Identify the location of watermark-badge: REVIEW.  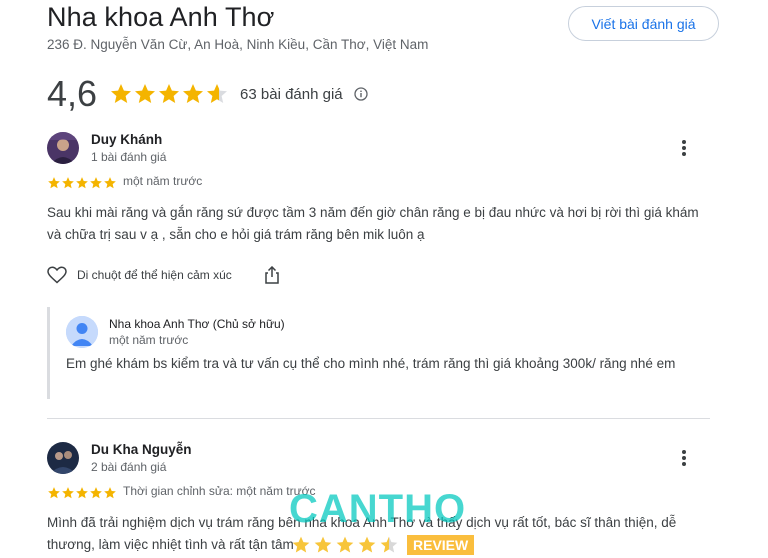
(441, 545).